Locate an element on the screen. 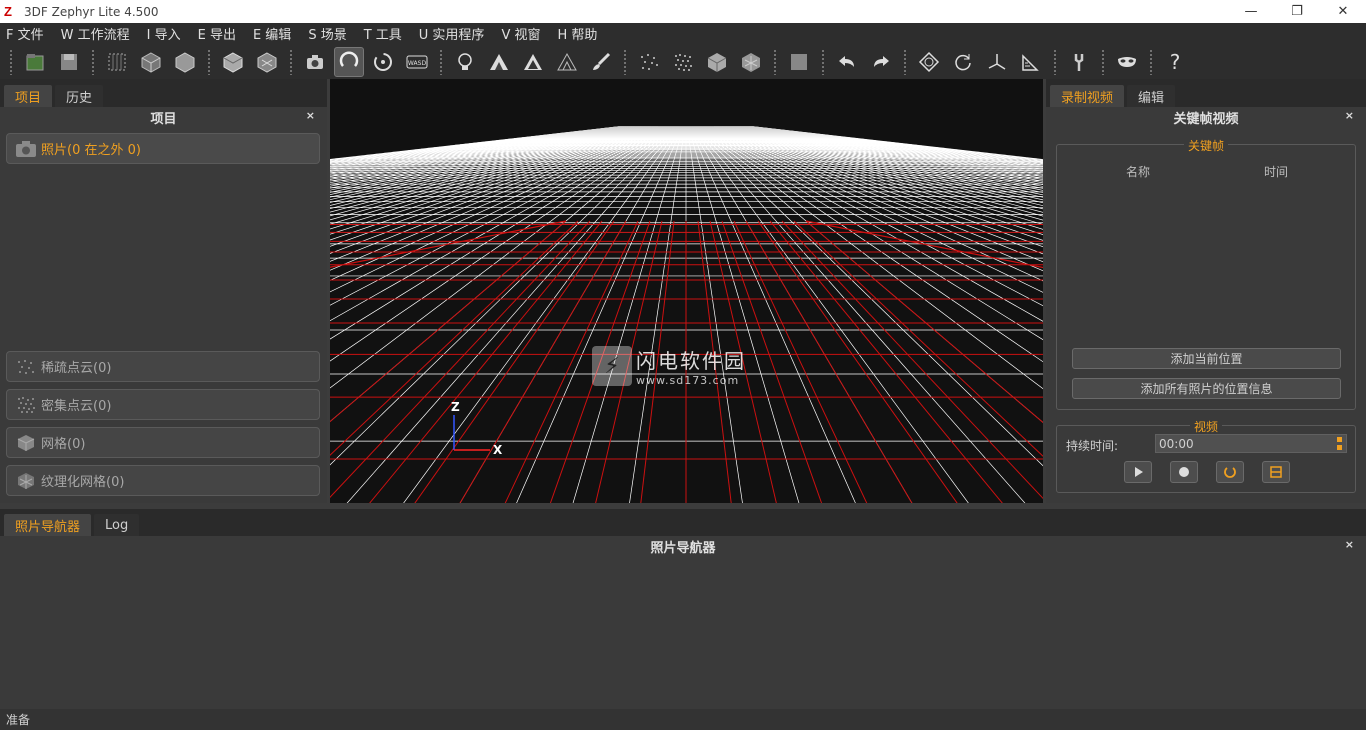 The image size is (1366, 730). maximize-button: ❐ is located at coordinates (1297, 11).